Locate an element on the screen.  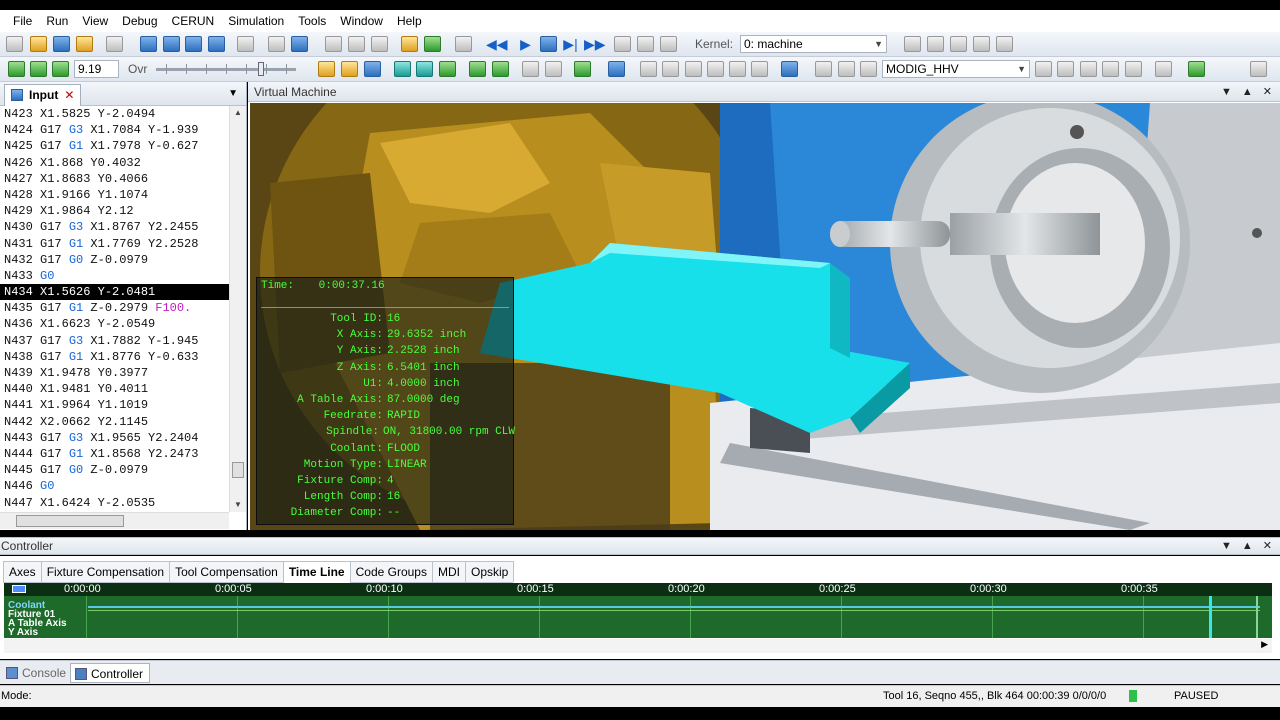
menu-window: Window is located at coordinates (361, 21).